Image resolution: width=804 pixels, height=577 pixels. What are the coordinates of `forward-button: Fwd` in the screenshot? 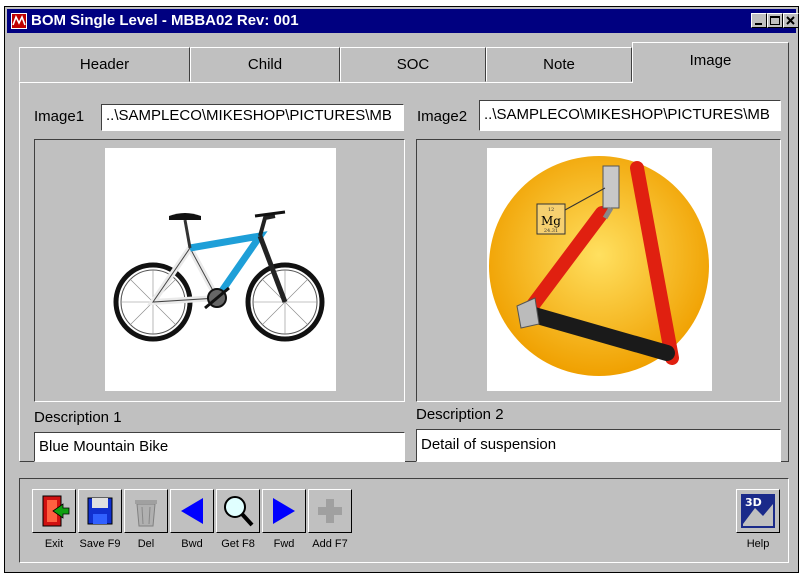 It's located at (284, 524).